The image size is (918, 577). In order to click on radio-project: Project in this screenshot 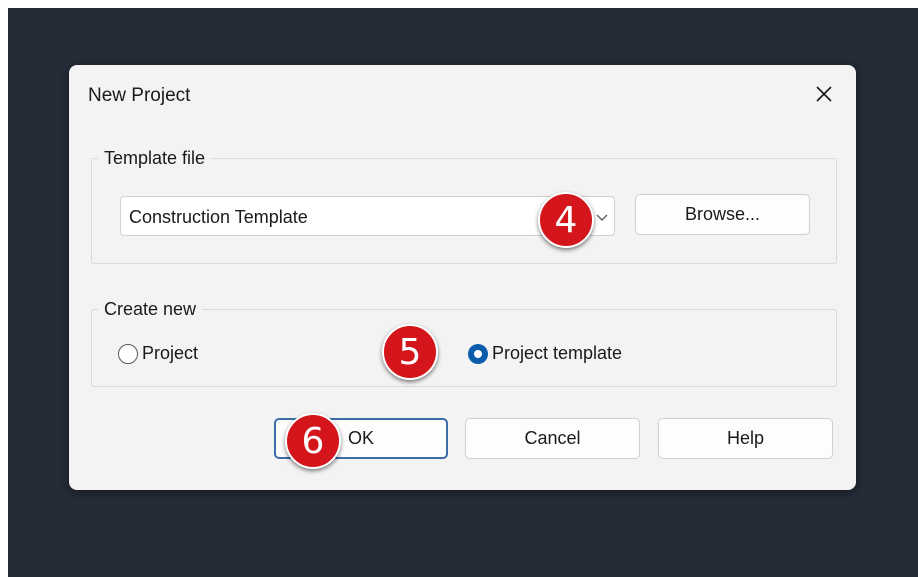, I will do `click(158, 353)`.